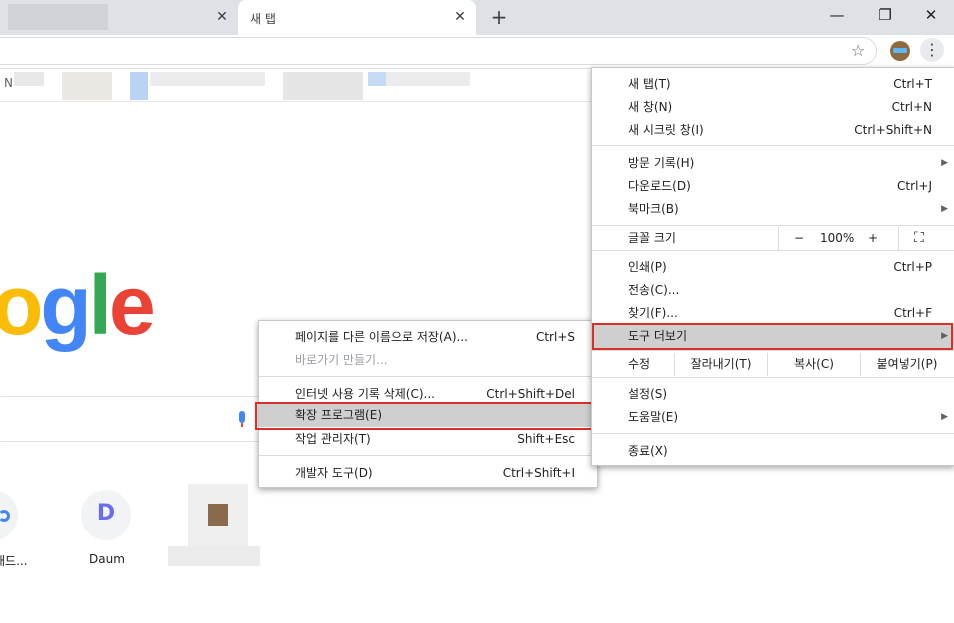  Describe the element at coordinates (873, 238) in the screenshot. I see `zoom-in-button: +` at that location.